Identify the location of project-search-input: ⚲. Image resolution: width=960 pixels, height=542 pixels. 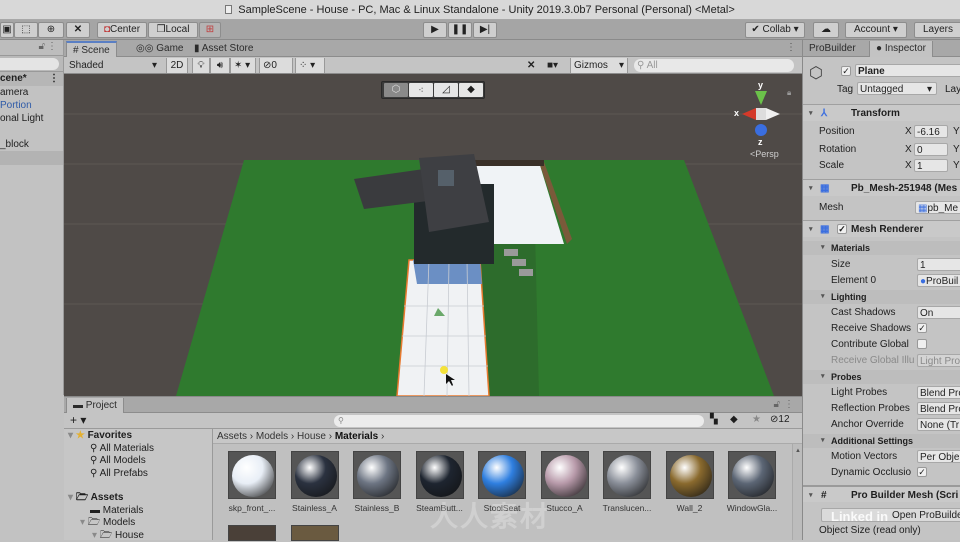
(519, 421).